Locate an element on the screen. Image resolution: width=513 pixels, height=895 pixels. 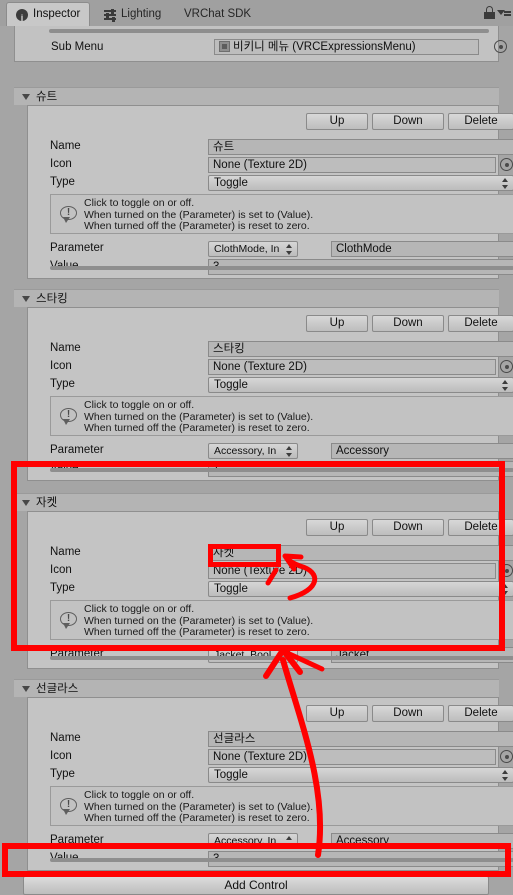
name-input: 스타킹 is located at coordinates (360, 349).